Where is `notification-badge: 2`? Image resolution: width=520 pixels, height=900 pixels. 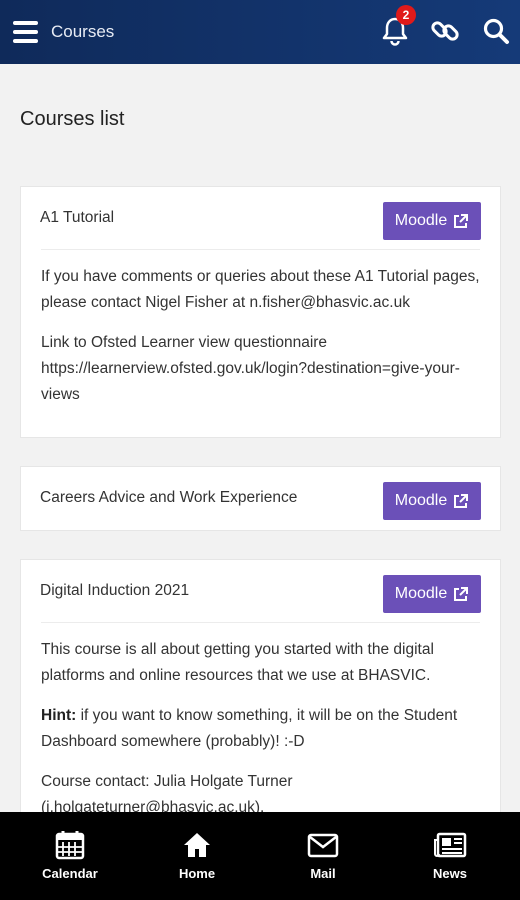 notification-badge: 2 is located at coordinates (406, 15).